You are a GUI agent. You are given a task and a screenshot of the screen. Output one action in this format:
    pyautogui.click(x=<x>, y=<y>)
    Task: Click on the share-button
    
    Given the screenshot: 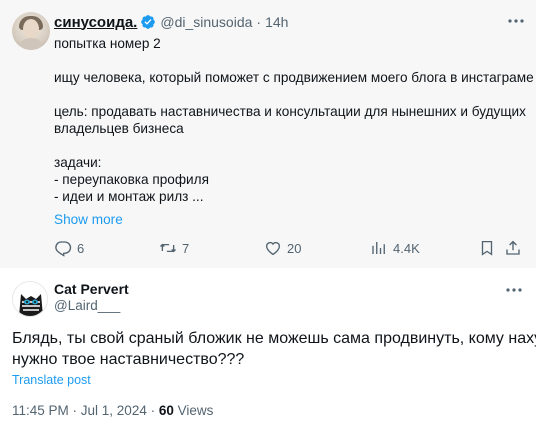 What is the action you would take?
    pyautogui.click(x=515, y=248)
    